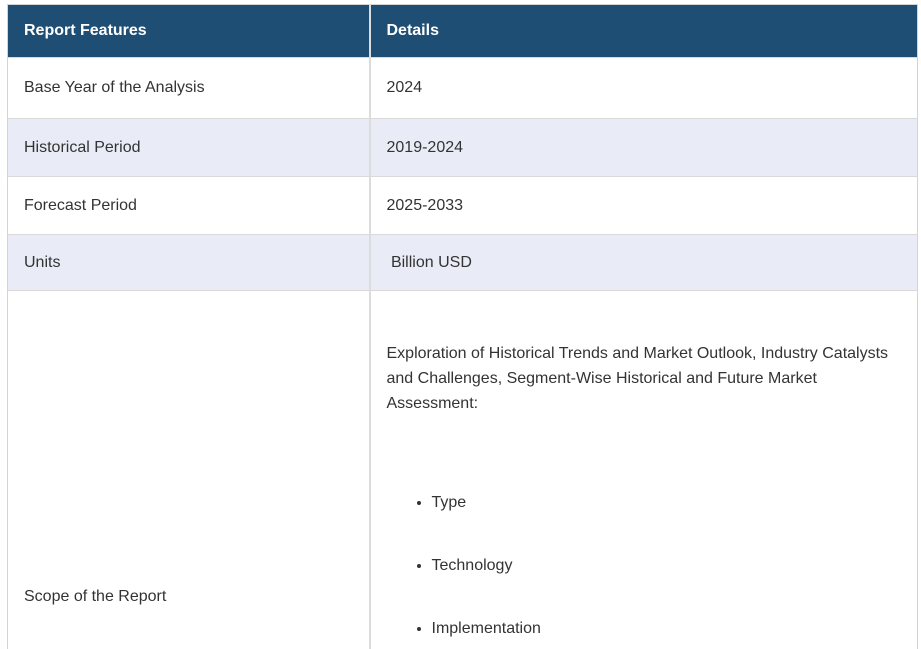 The height and width of the screenshot is (649, 921). I want to click on feature-cell: Base Year of the Analysis, so click(188, 88).